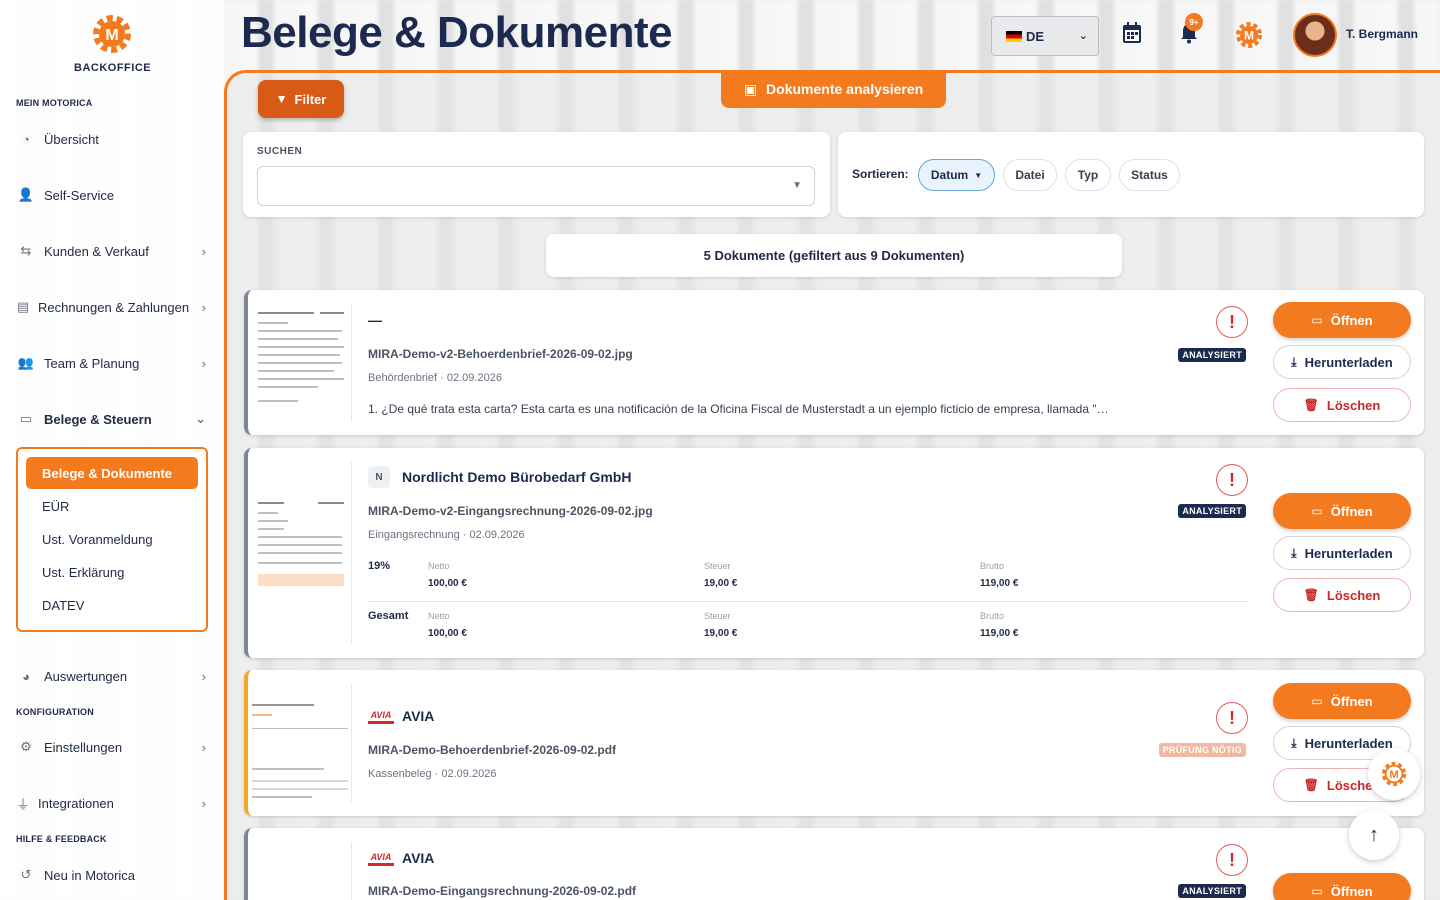  What do you see at coordinates (1030, 175) in the screenshot?
I see `sort-option-datei: Datei` at bounding box center [1030, 175].